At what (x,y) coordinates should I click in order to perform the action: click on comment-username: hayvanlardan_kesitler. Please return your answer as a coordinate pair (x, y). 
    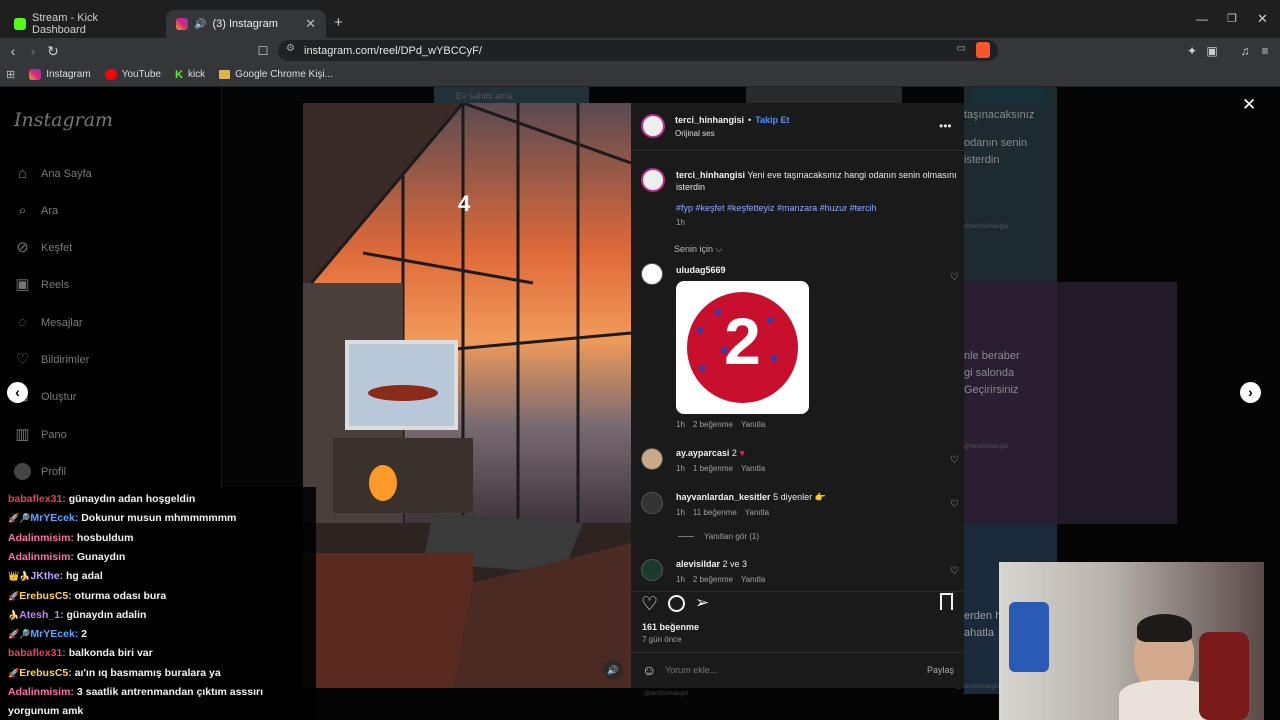
    Looking at the image, I should click on (723, 497).